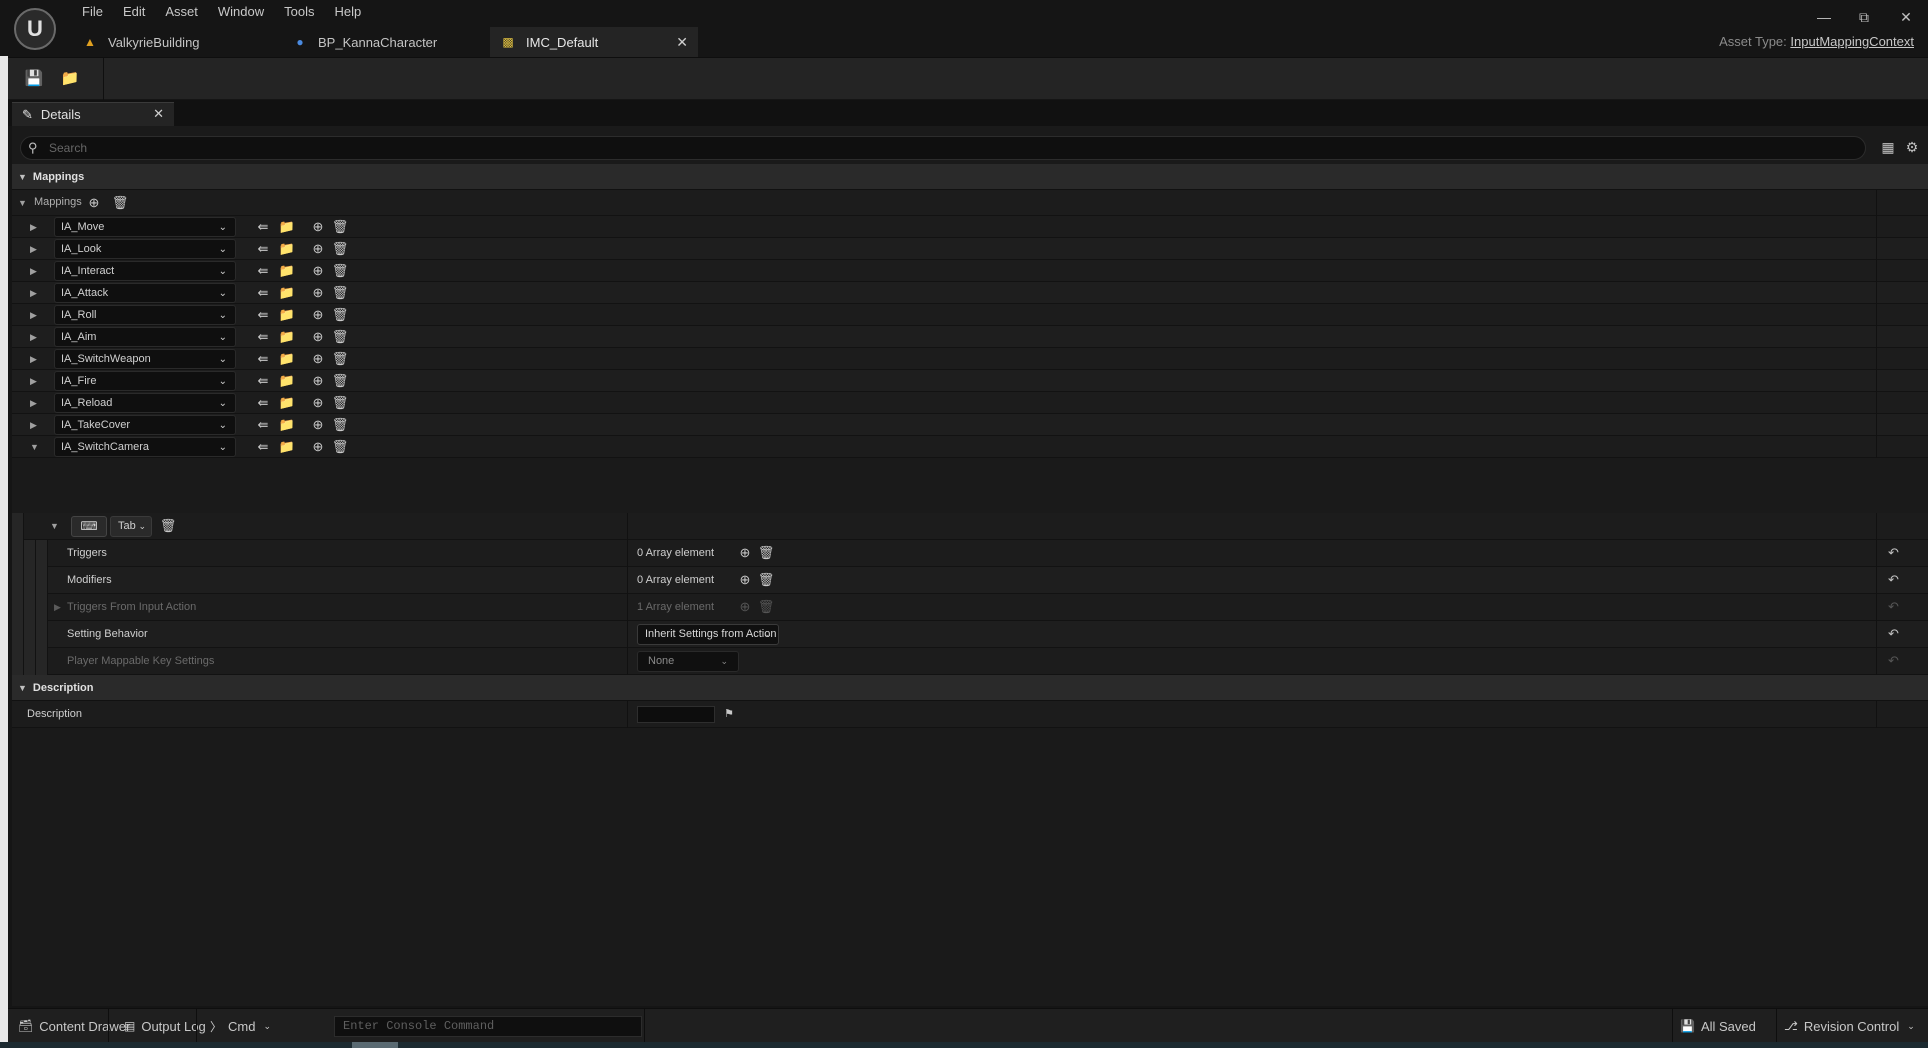  Describe the element at coordinates (89, 526) in the screenshot. I see `keyboard-icon: ⌨` at that location.